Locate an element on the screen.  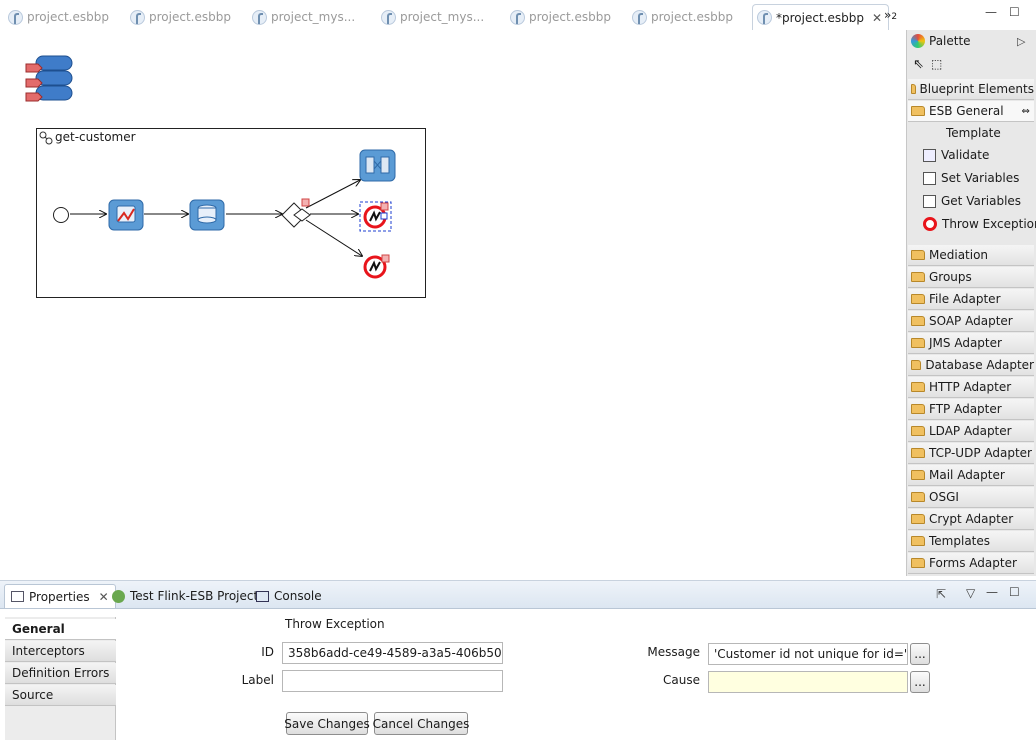
palette-item-throw-exception: Throw Exception is located at coordinates (979, 224).